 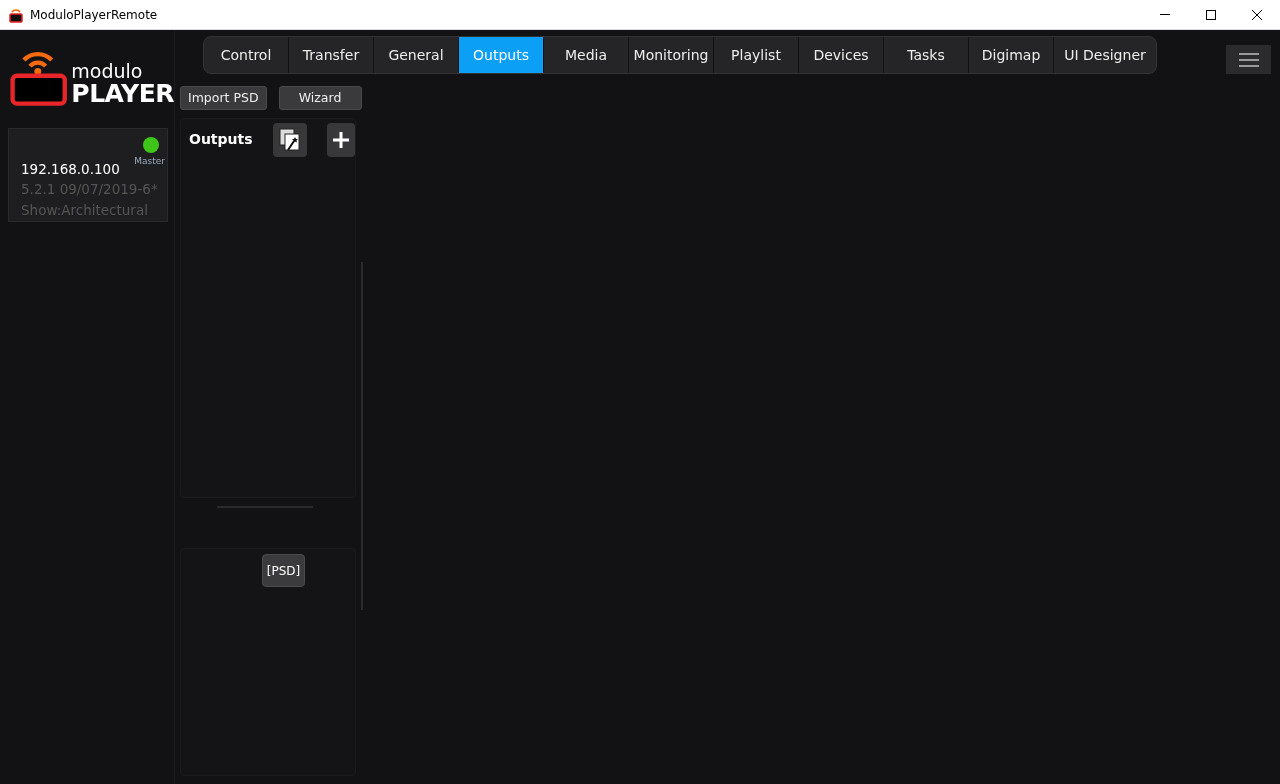 I want to click on tab: Devices, so click(x=841, y=55).